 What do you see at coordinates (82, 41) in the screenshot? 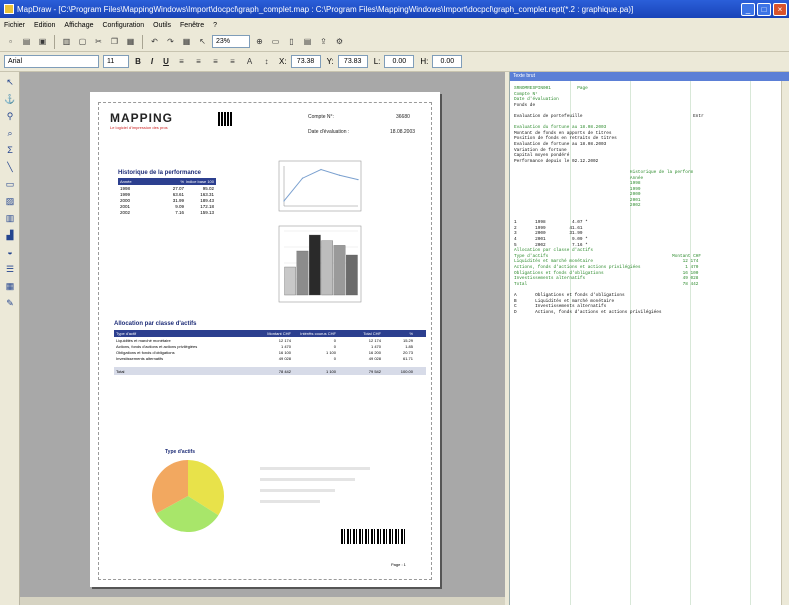
I see `preview-icon: ▢` at bounding box center [82, 41].